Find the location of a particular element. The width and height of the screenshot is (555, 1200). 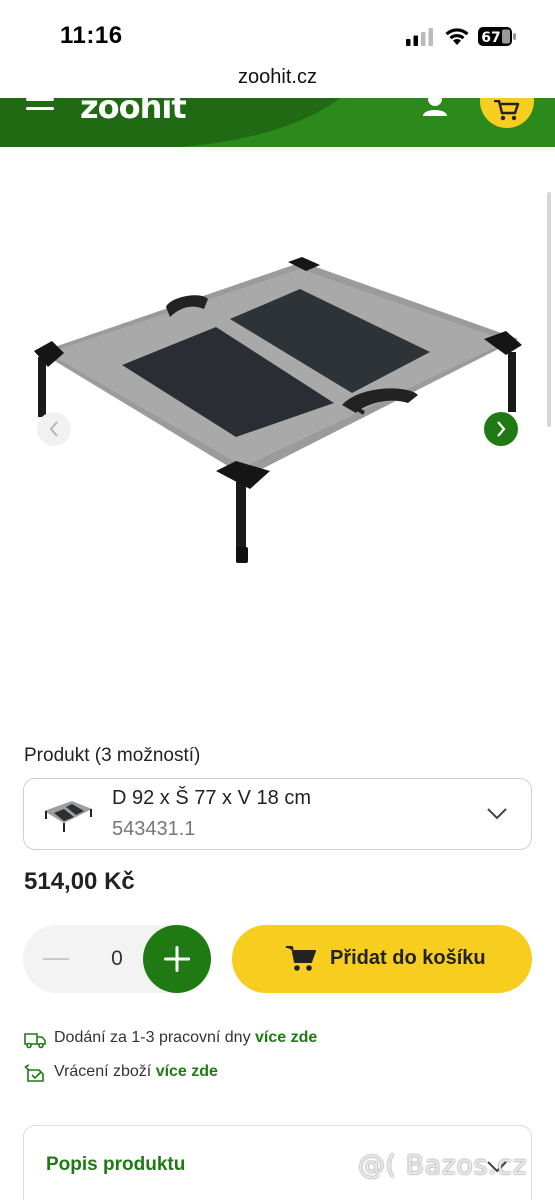

quantity-increase-button is located at coordinates (177, 959).